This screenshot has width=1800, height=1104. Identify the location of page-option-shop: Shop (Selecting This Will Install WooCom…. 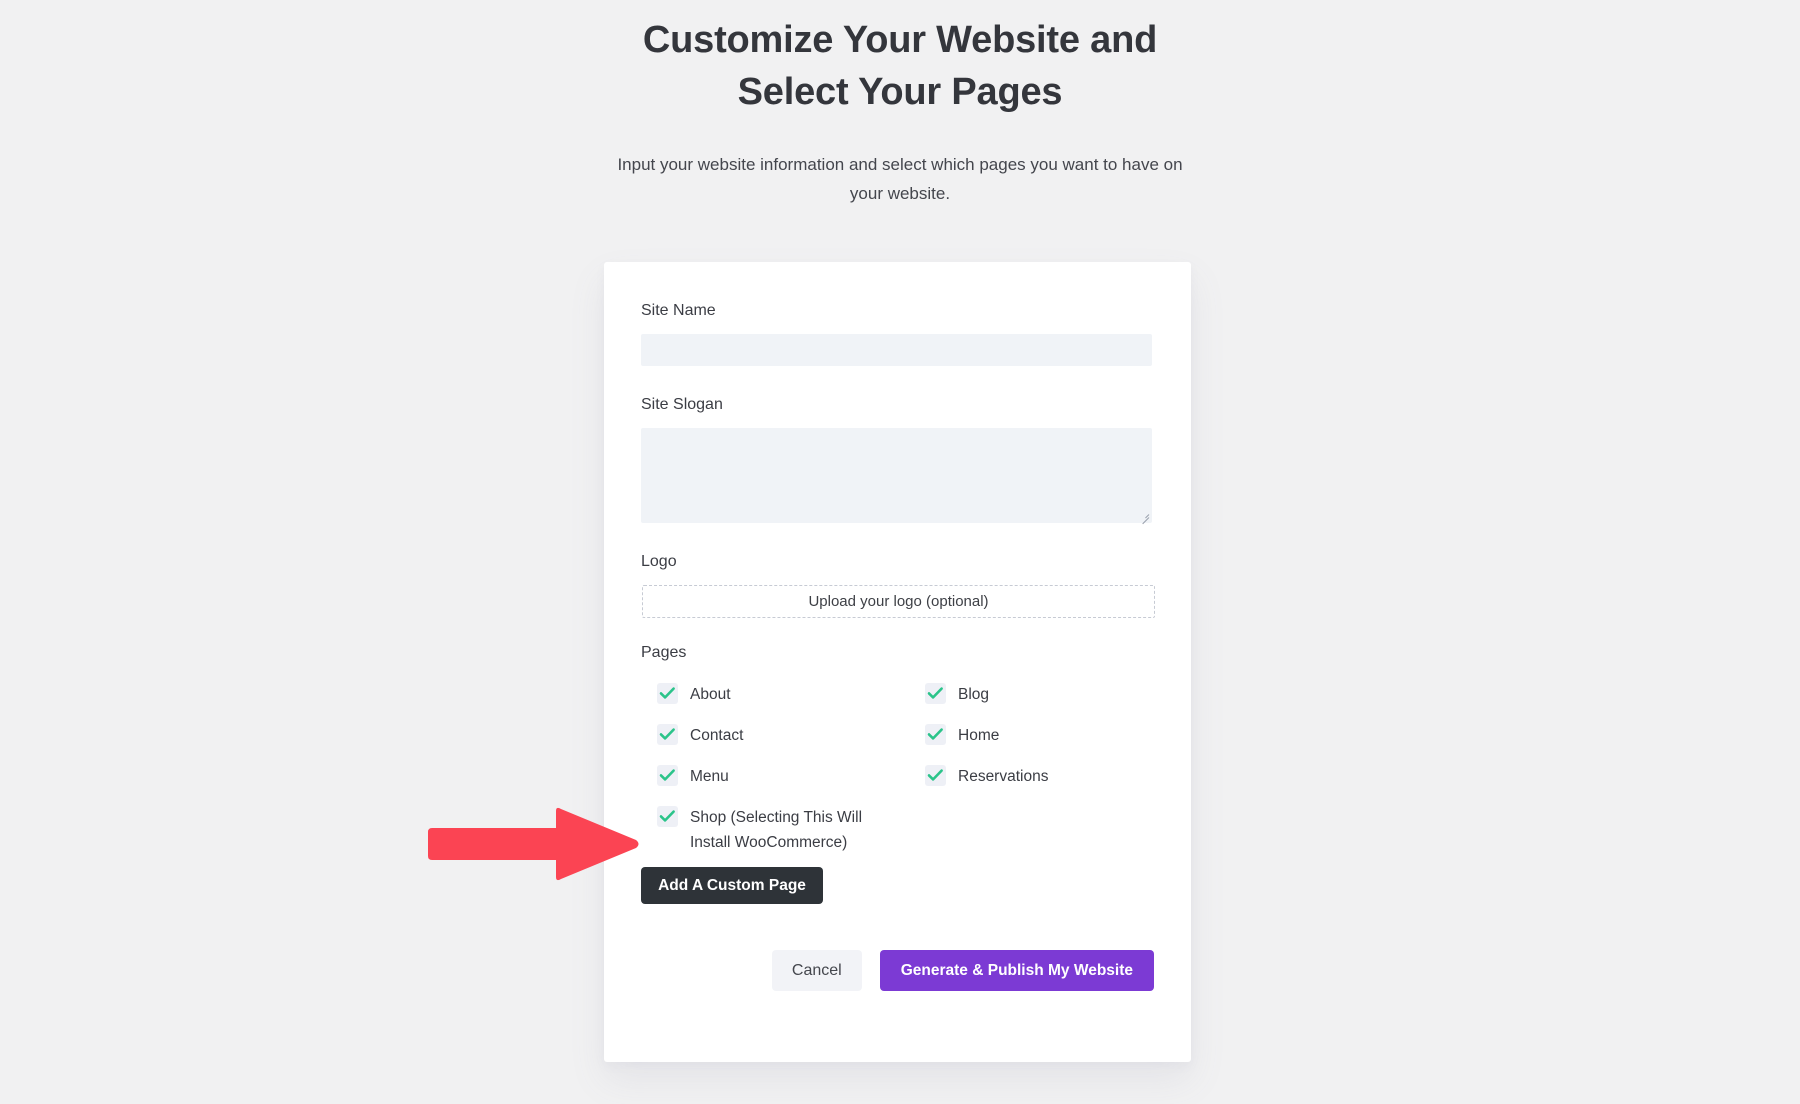
(791, 829).